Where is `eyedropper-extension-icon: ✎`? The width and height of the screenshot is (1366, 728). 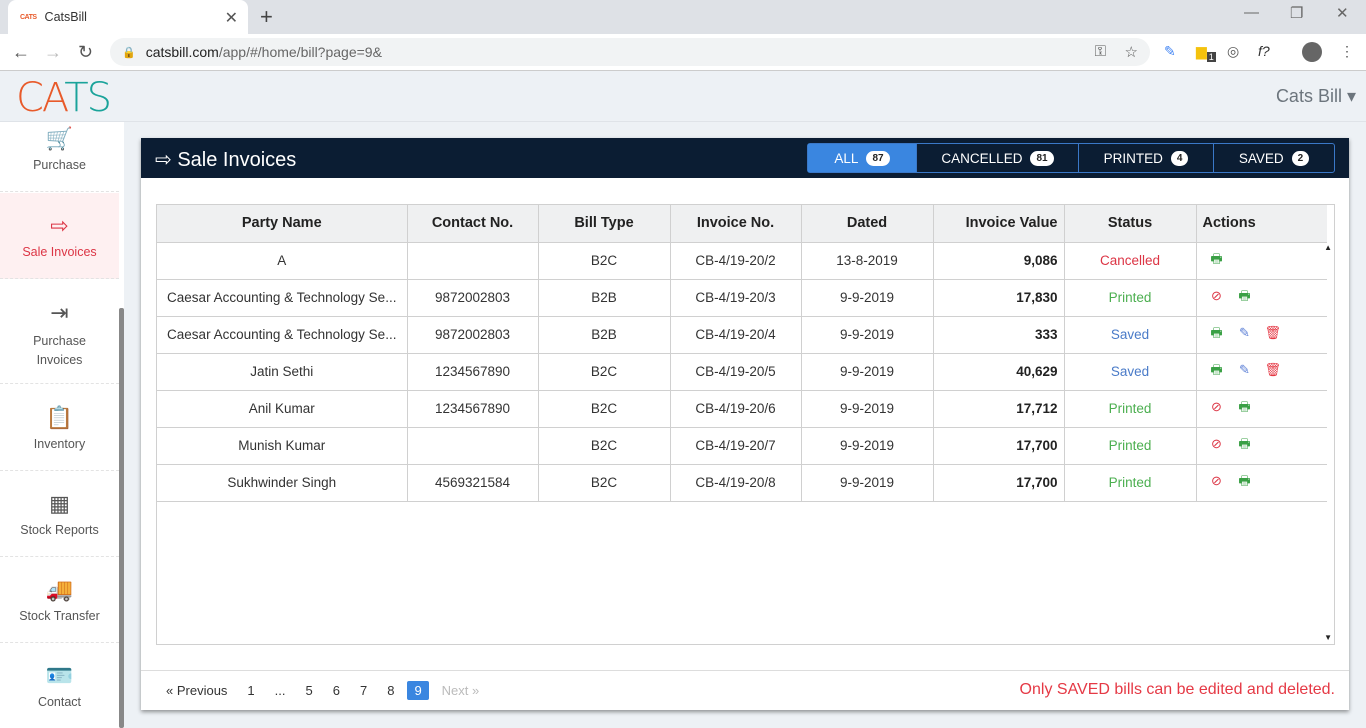
eyedropper-extension-icon: ✎ is located at coordinates (1170, 51).